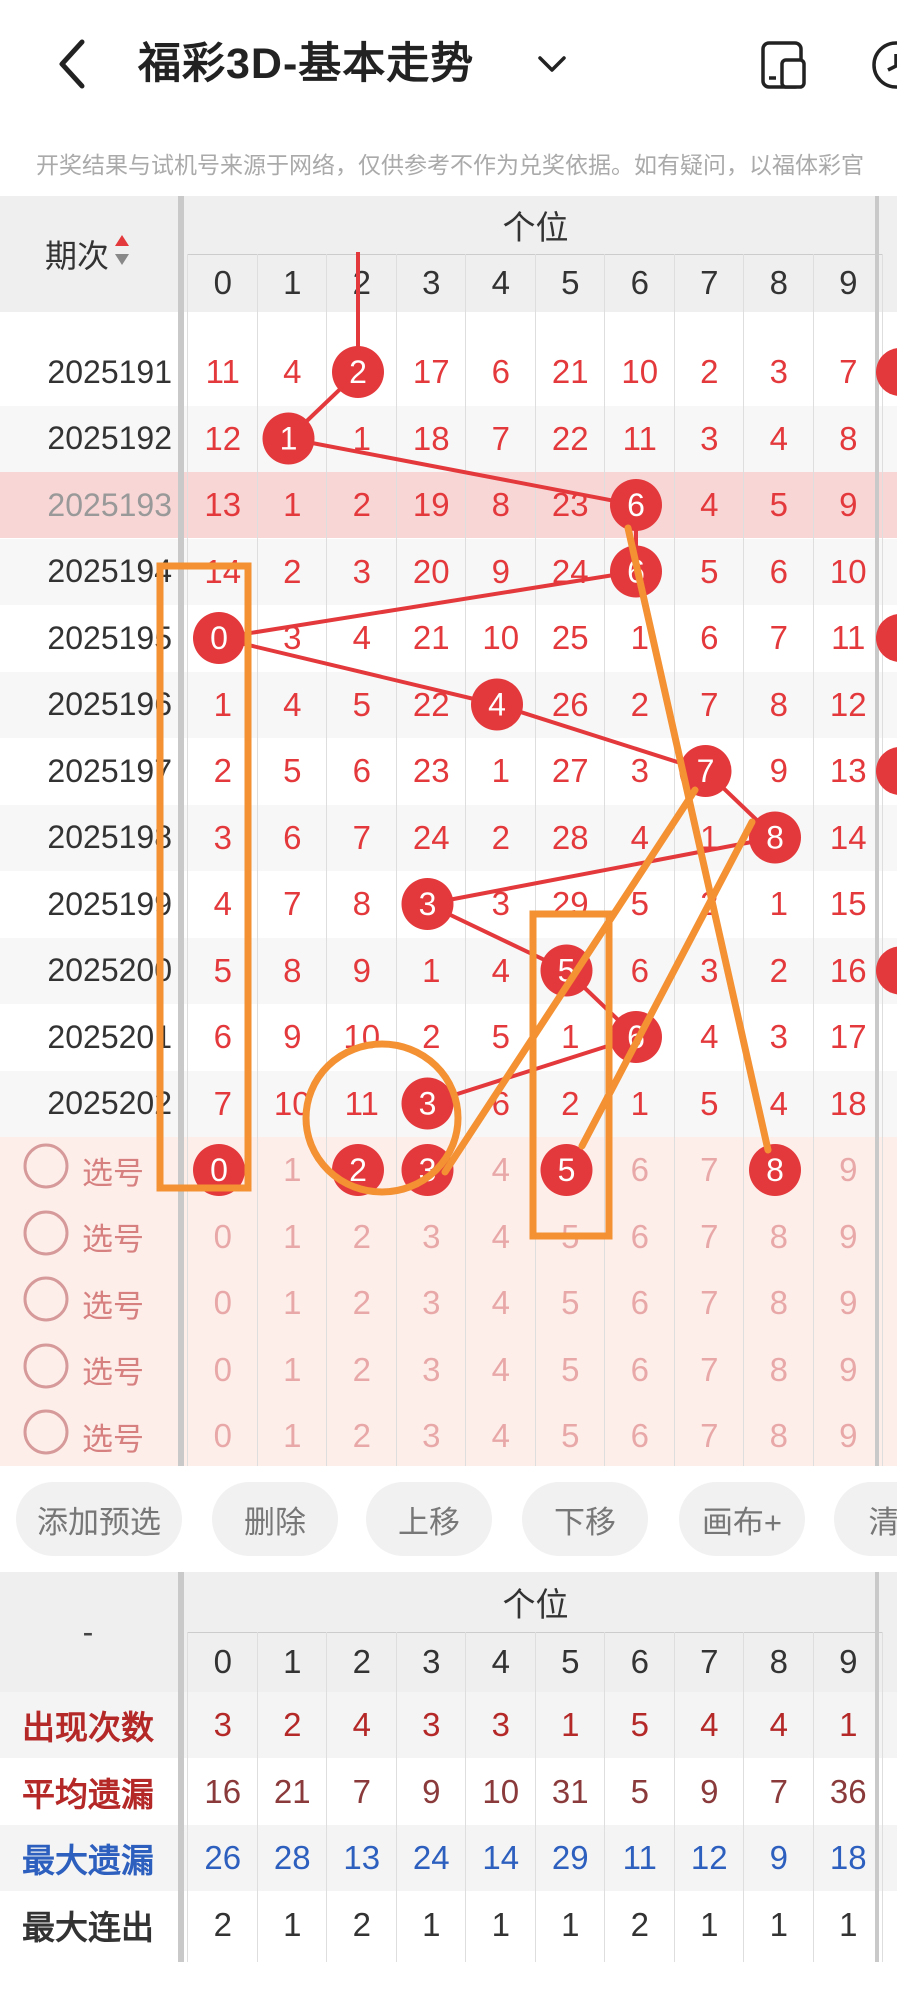 The width and height of the screenshot is (897, 1990). Describe the element at coordinates (429, 1519) in the screenshot. I see `toolbar-button: 上移` at that location.